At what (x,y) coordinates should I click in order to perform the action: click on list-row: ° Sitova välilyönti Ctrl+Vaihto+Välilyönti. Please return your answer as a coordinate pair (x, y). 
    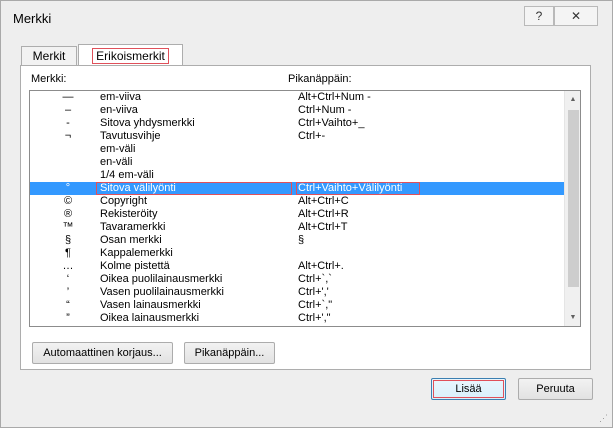
    Looking at the image, I should click on (297, 188).